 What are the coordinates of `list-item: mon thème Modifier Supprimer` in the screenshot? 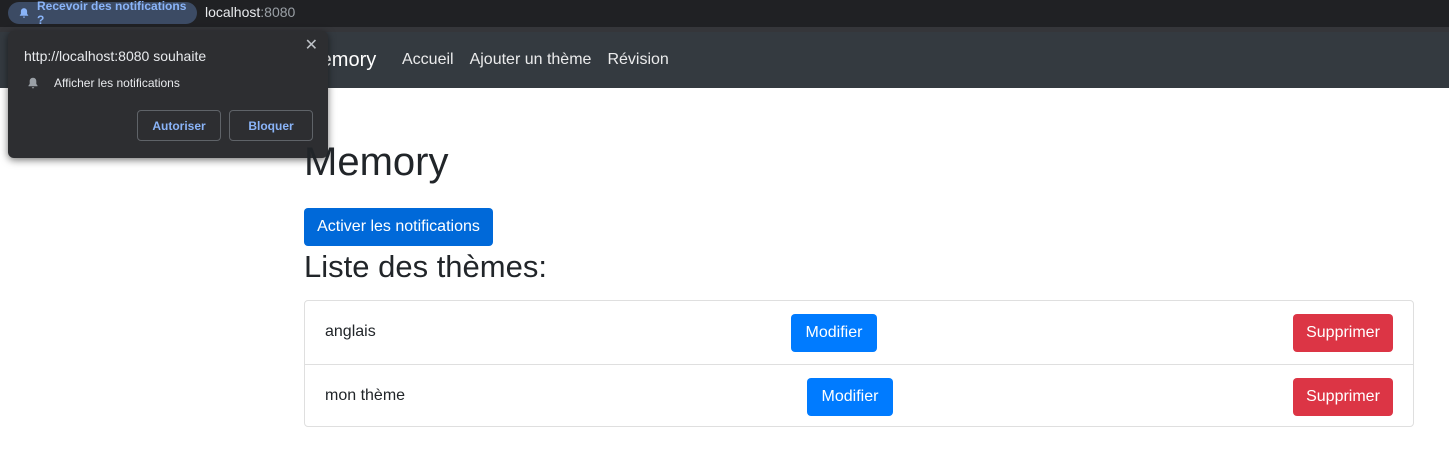 It's located at (859, 395).